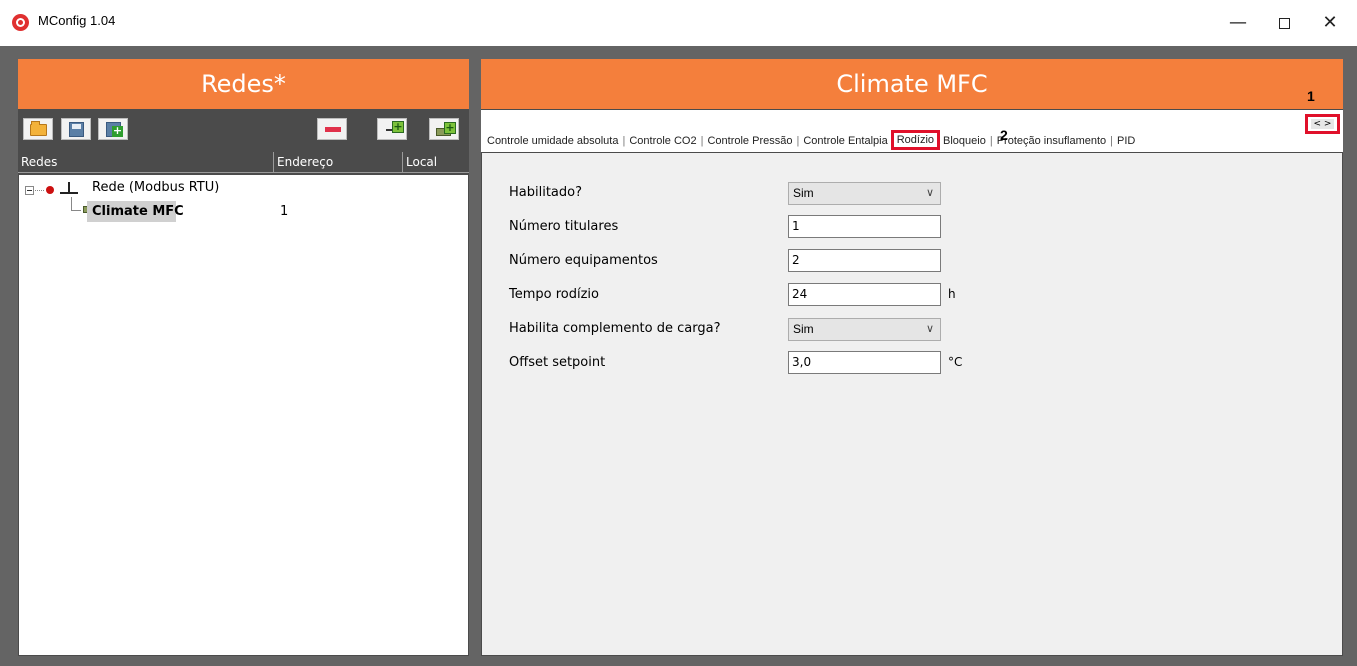 This screenshot has height=666, width=1357. I want to click on habilita-complemento-label: Habilita complemento de carga?, so click(615, 328).